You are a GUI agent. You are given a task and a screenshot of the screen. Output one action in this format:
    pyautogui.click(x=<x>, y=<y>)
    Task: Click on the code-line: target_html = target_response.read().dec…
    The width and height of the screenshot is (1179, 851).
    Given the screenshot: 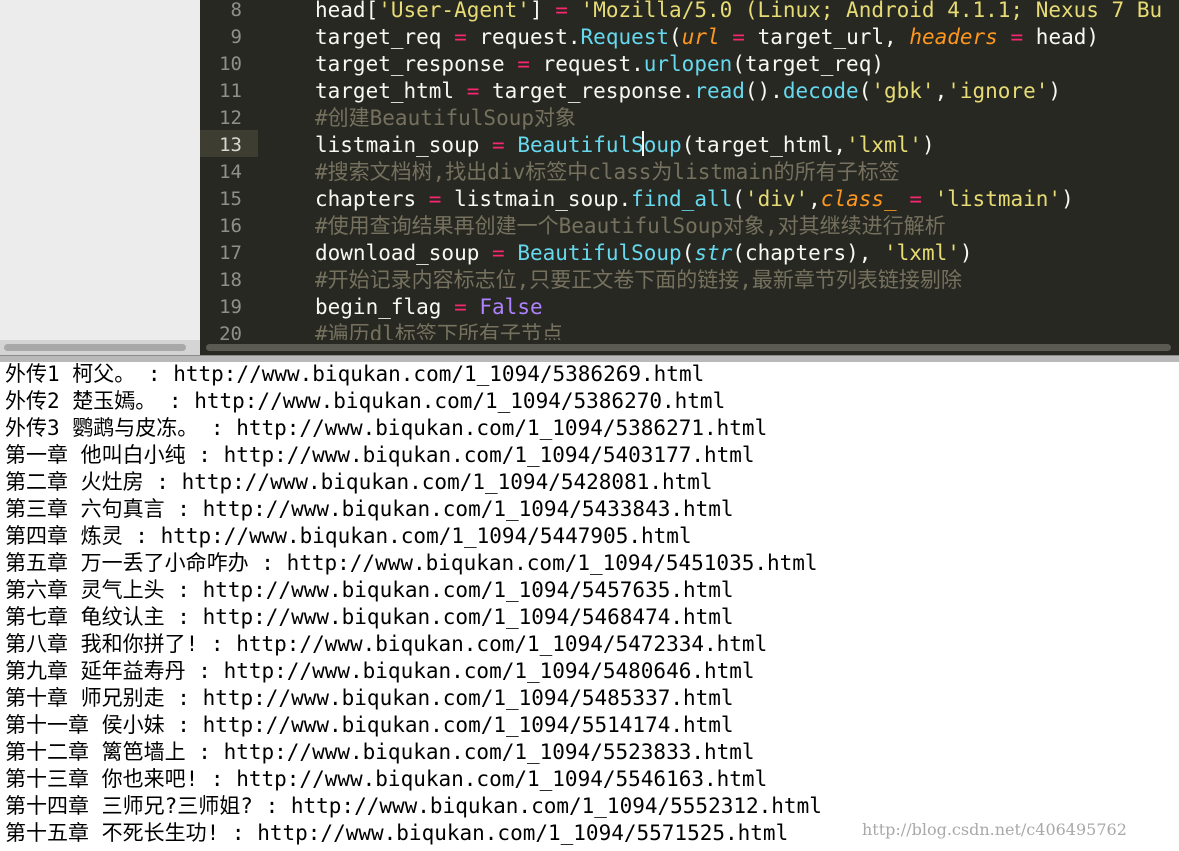 What is the action you would take?
    pyautogui.click(x=688, y=91)
    